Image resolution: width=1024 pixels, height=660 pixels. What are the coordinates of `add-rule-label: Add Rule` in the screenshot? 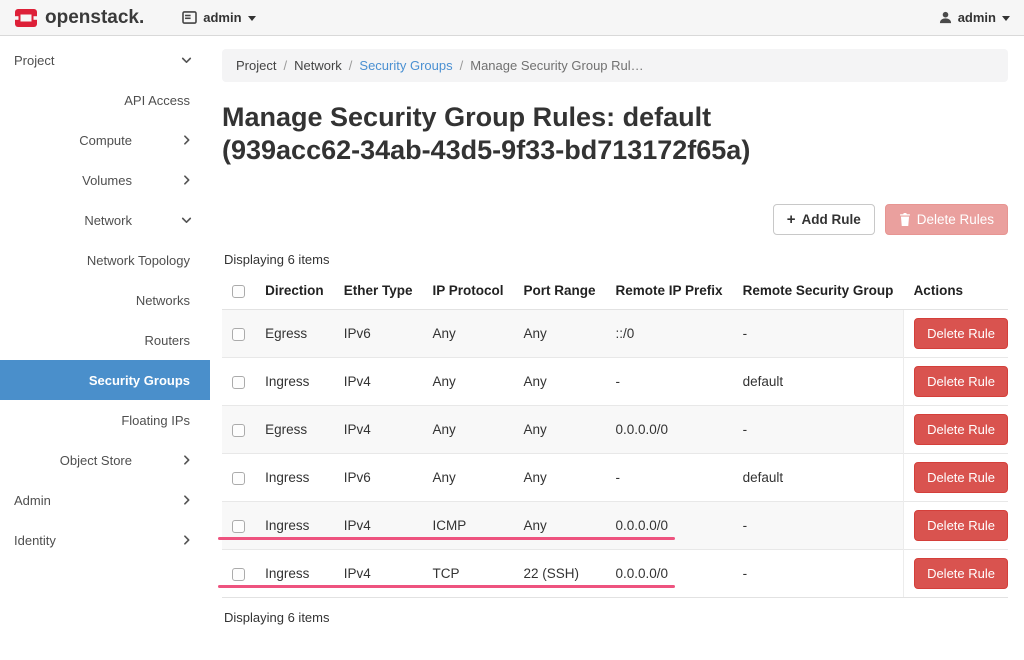 It's located at (831, 219).